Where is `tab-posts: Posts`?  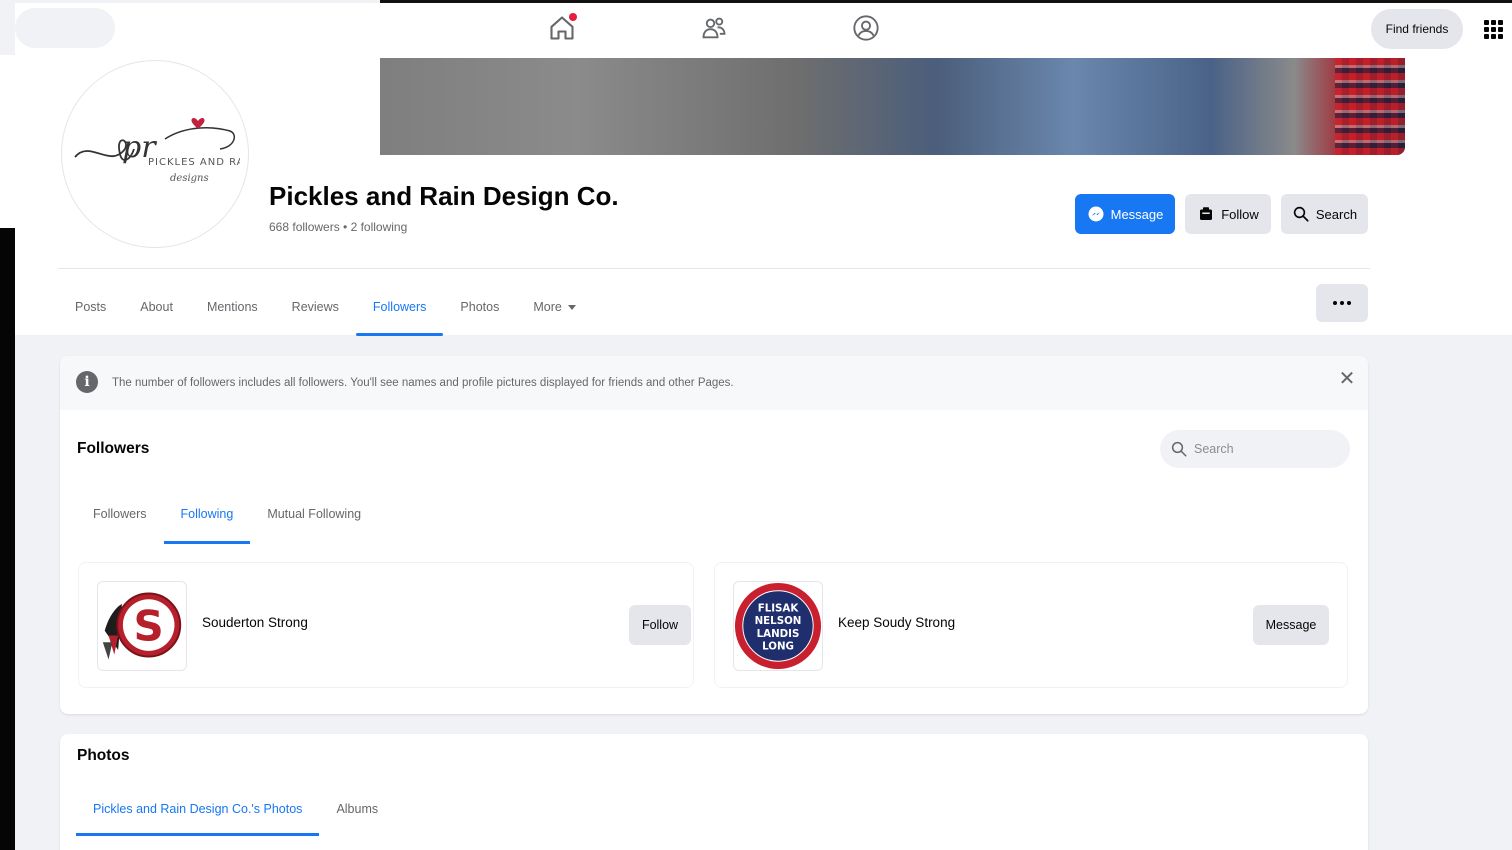 tab-posts: Posts is located at coordinates (90, 307).